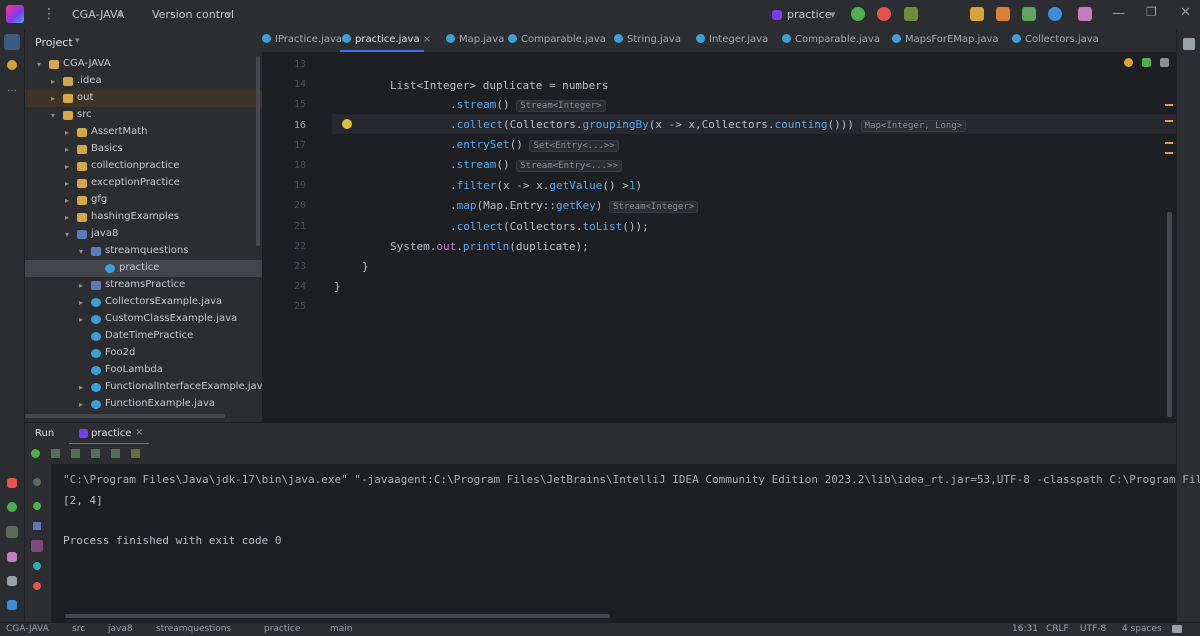 The height and width of the screenshot is (636, 1200). I want to click on code-with-me-icon, so click(977, 14).